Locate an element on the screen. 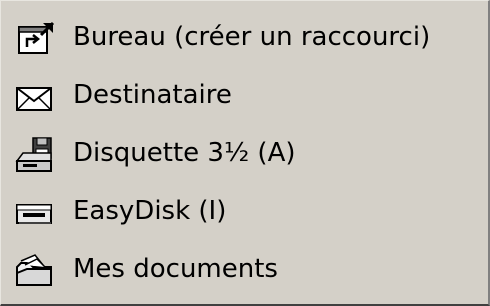 Image resolution: width=490 pixels, height=306 pixels. menu-item-label: EasyDisk (I) is located at coordinates (150, 211).